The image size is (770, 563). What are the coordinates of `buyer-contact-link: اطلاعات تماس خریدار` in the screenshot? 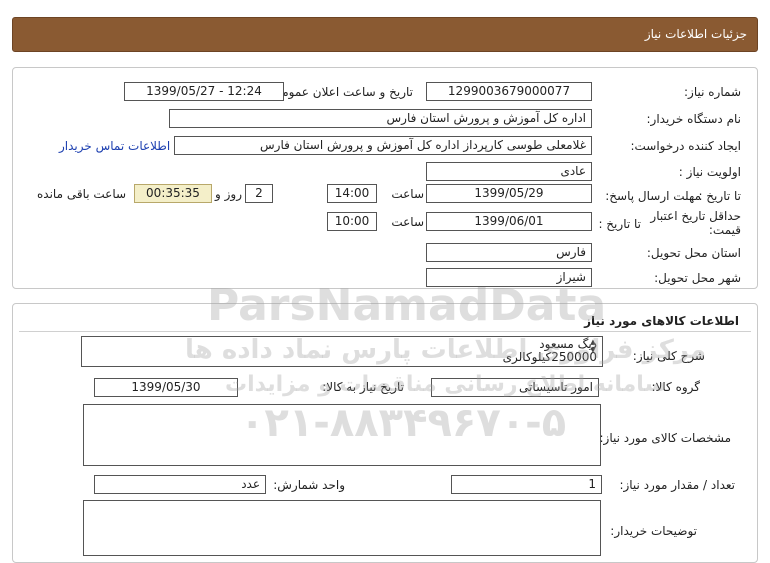 It's located at (114, 146).